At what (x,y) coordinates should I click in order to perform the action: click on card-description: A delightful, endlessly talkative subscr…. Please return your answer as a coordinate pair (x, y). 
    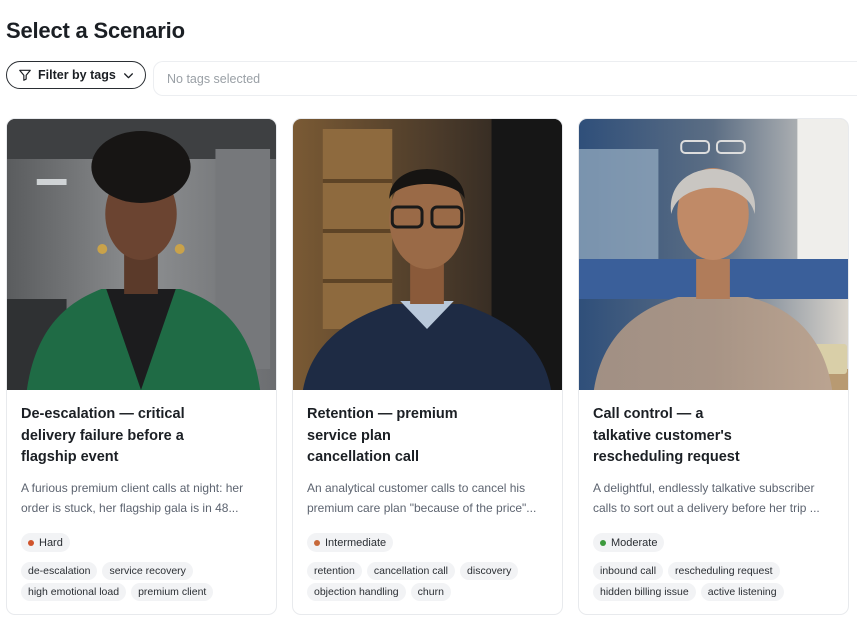
    Looking at the image, I should click on (706, 498).